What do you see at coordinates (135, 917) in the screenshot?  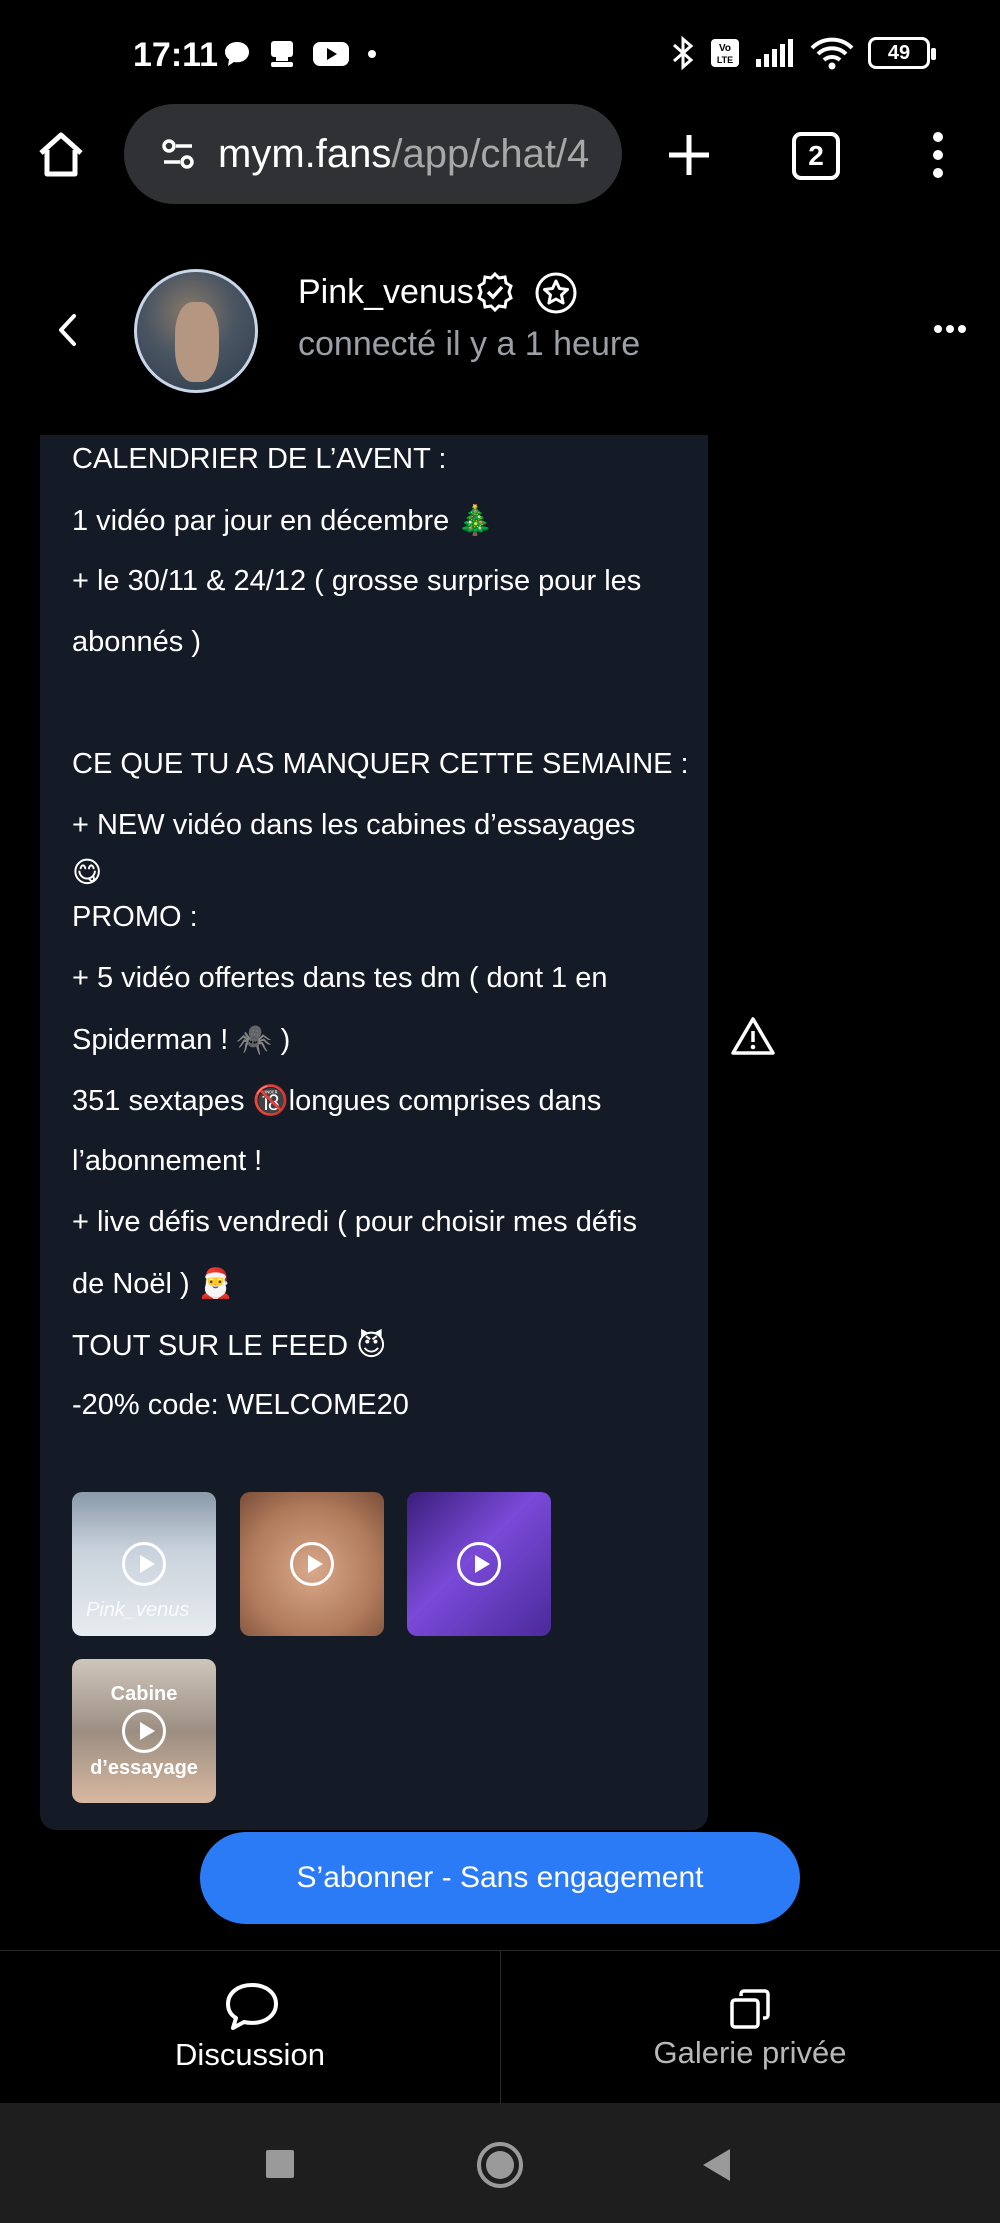 I see `message-line: PROMO :` at bounding box center [135, 917].